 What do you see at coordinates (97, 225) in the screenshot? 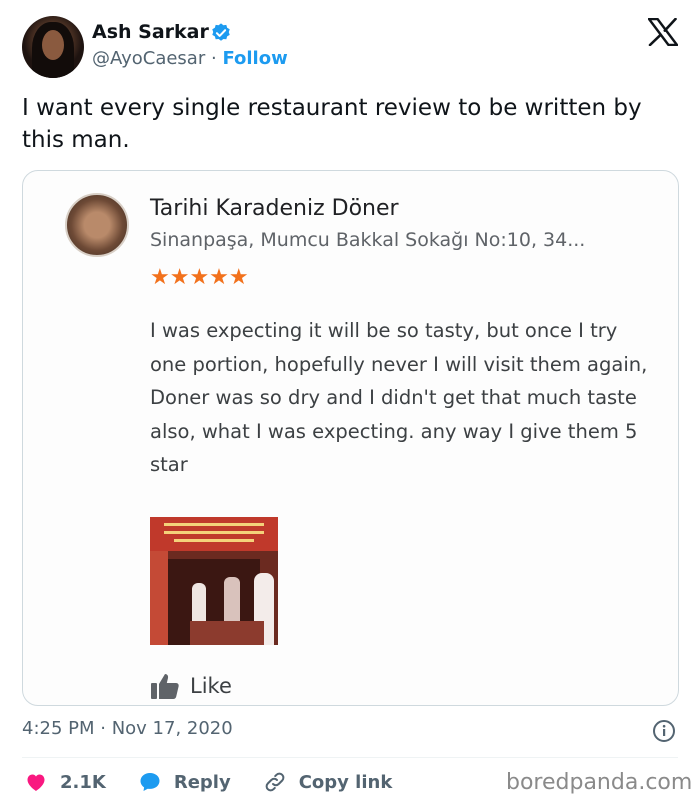
I see `restaurant-avatar` at bounding box center [97, 225].